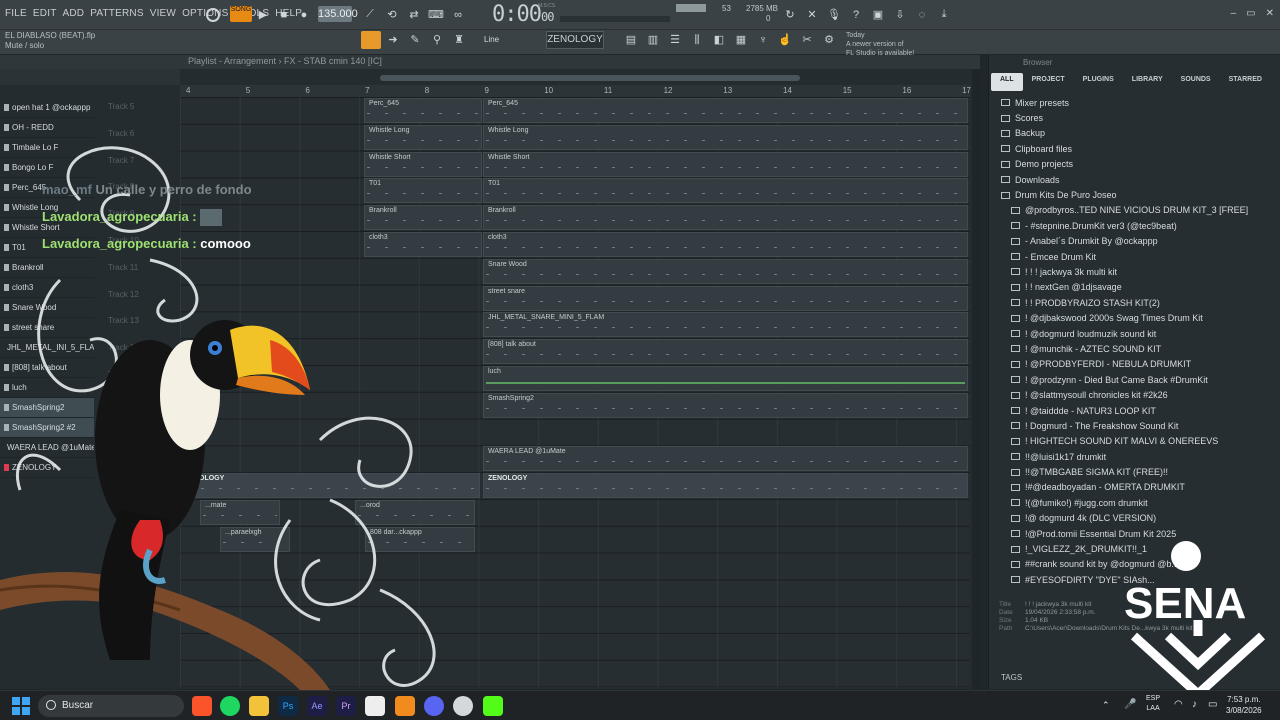  What do you see at coordinates (725, 378) in the screenshot?
I see `playlist-clip: luch` at bounding box center [725, 378].